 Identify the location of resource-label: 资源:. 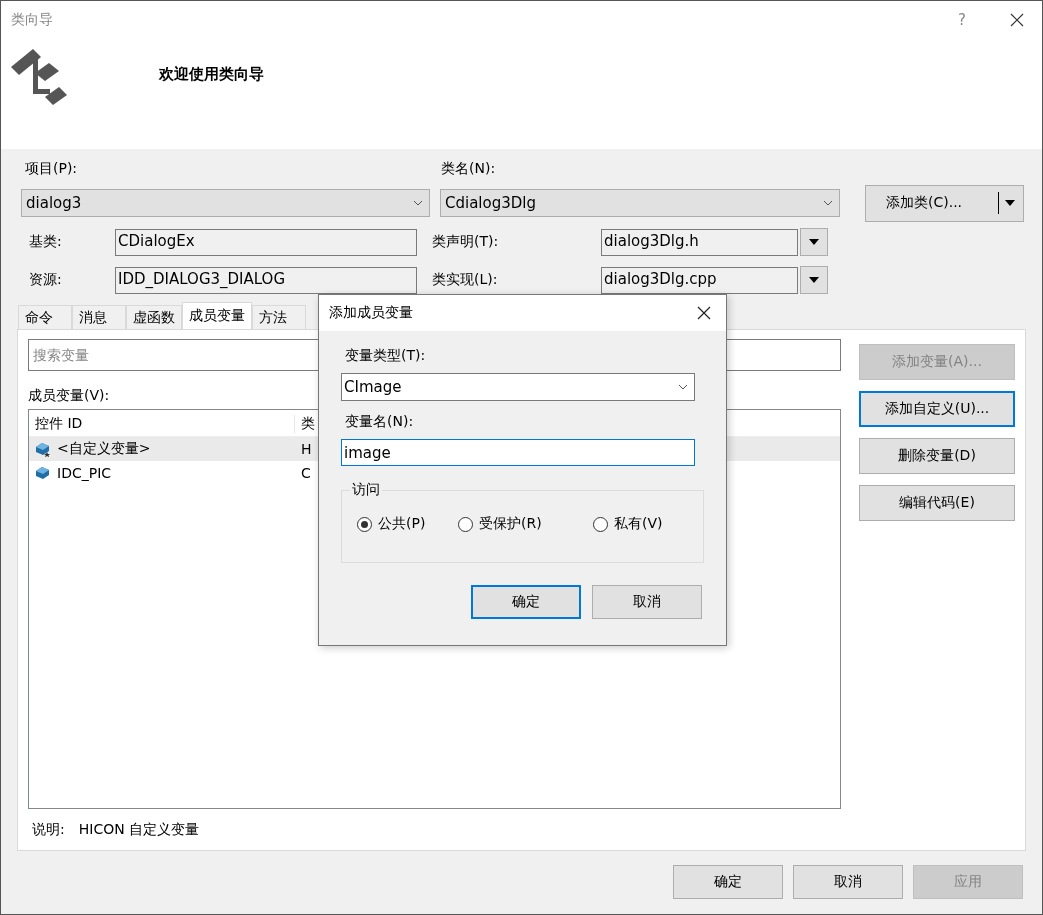
(45, 280).